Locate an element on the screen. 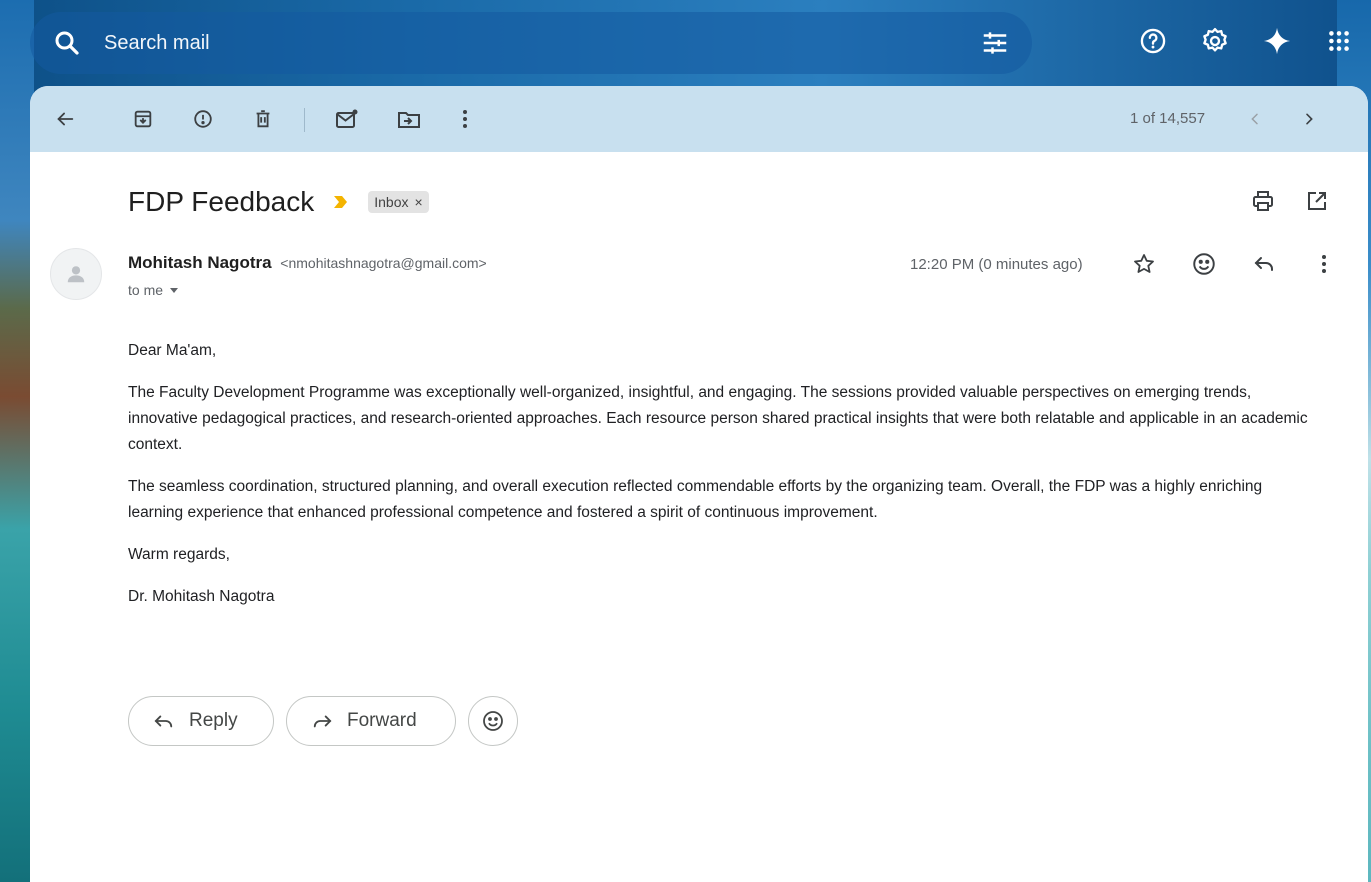  search-bar is located at coordinates (531, 43).